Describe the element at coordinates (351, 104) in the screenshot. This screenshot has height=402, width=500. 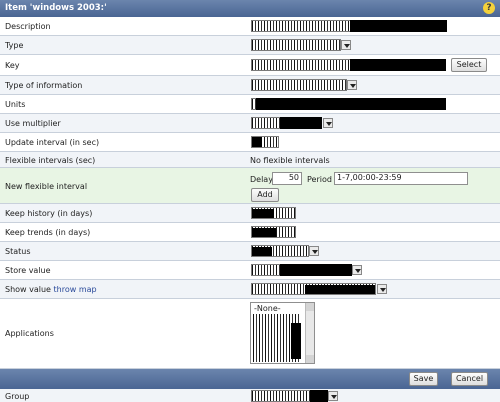
I see `units-input-redacted` at that location.